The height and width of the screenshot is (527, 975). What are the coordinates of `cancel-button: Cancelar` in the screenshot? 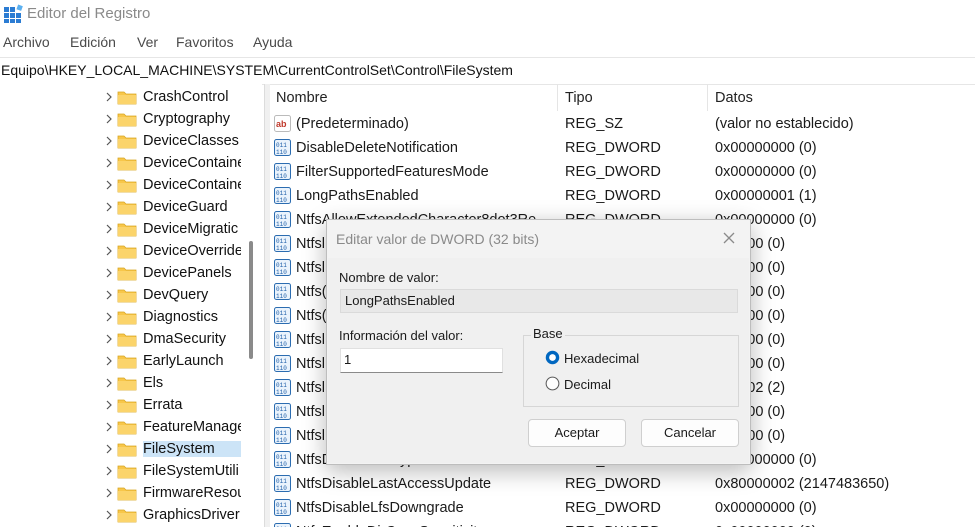 It's located at (690, 433).